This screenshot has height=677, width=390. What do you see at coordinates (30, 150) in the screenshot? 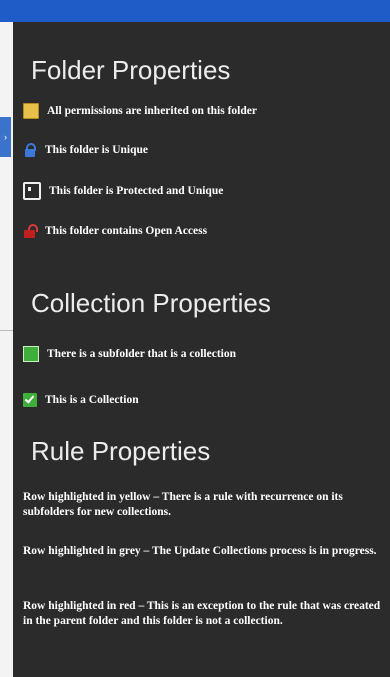
I see `lock-blue-icon` at bounding box center [30, 150].